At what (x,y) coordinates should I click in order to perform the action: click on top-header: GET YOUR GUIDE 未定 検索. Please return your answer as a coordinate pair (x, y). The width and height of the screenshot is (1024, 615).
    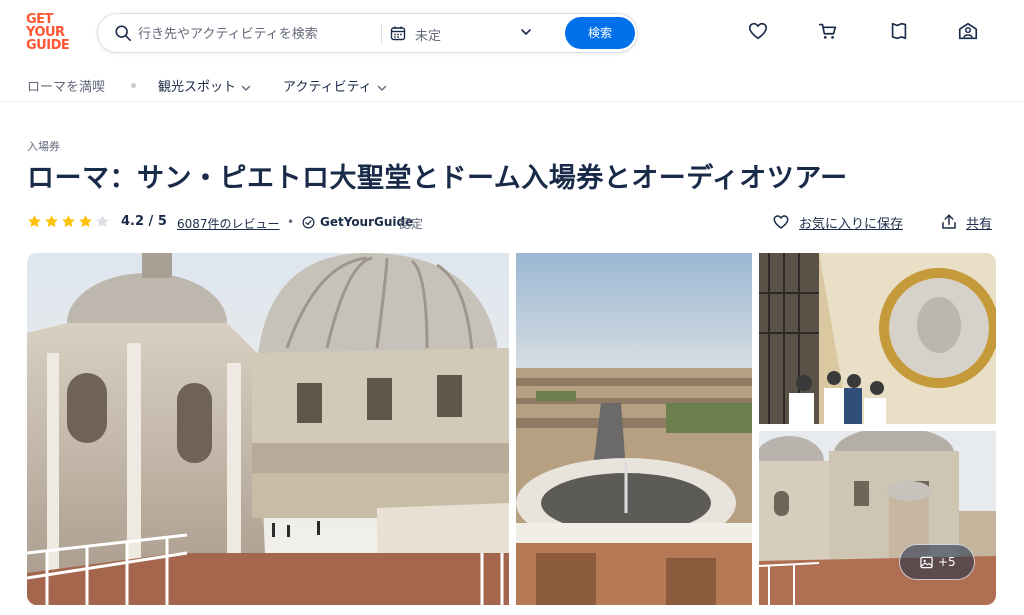
    Looking at the image, I should click on (512, 33).